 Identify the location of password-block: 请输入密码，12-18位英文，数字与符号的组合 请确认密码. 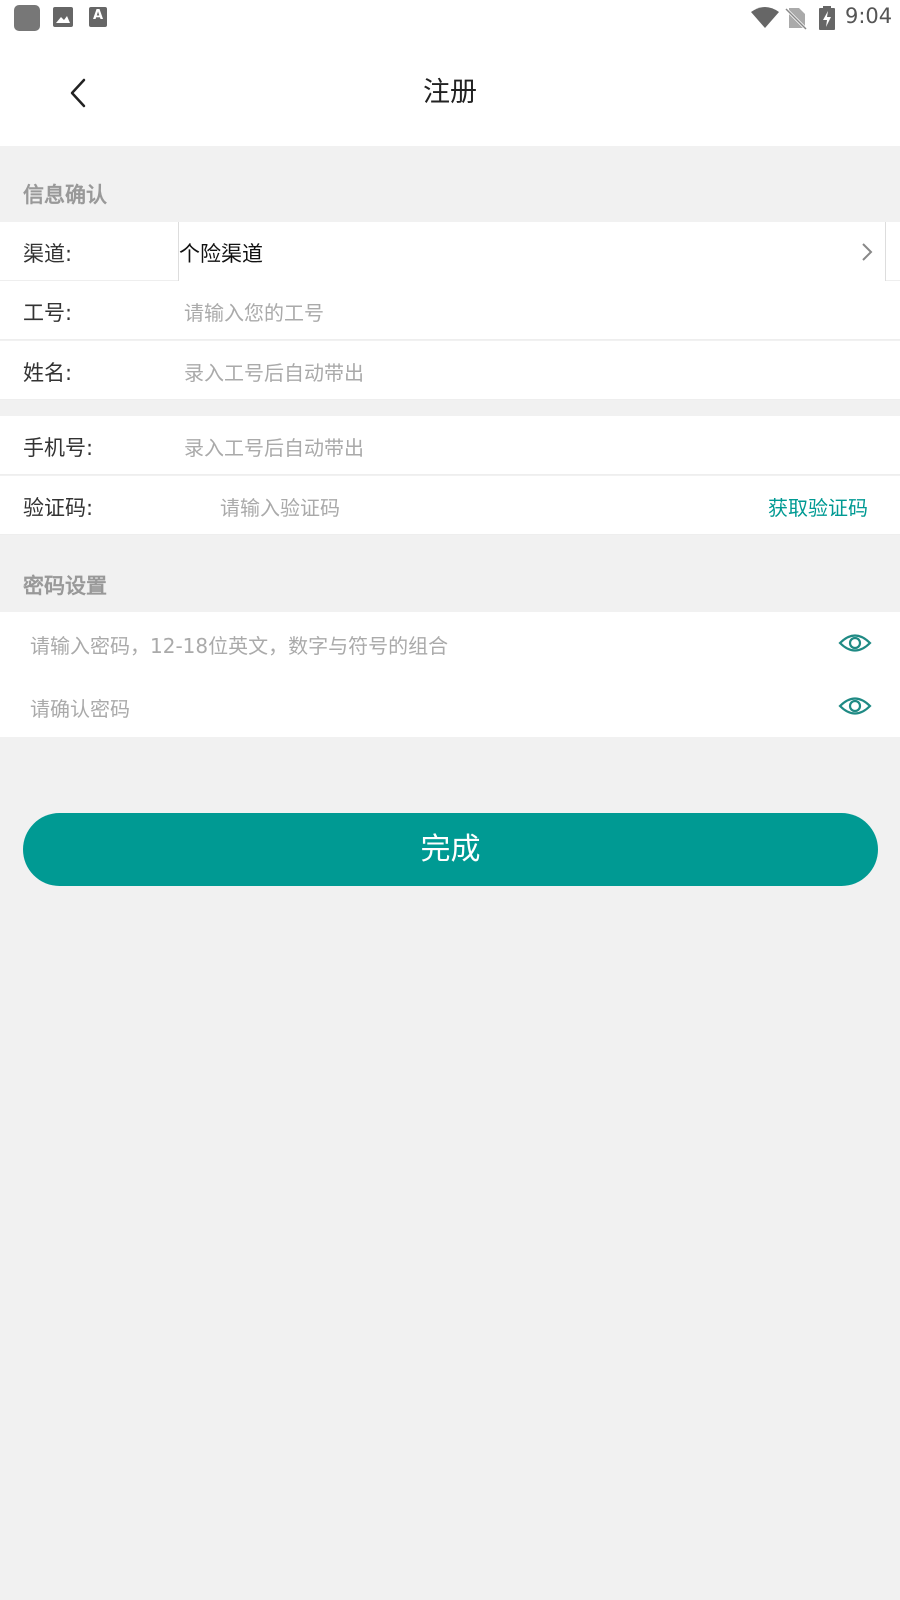
(450, 674).